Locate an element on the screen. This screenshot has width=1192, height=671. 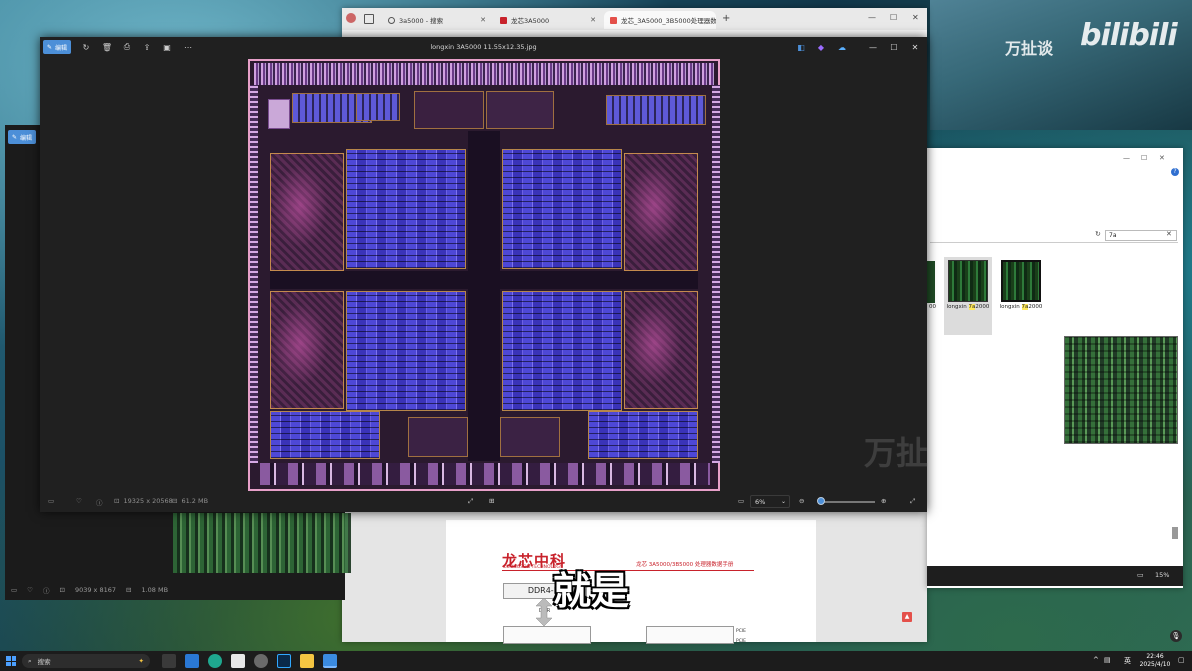
diagram-box-right is located at coordinates (690, 635).